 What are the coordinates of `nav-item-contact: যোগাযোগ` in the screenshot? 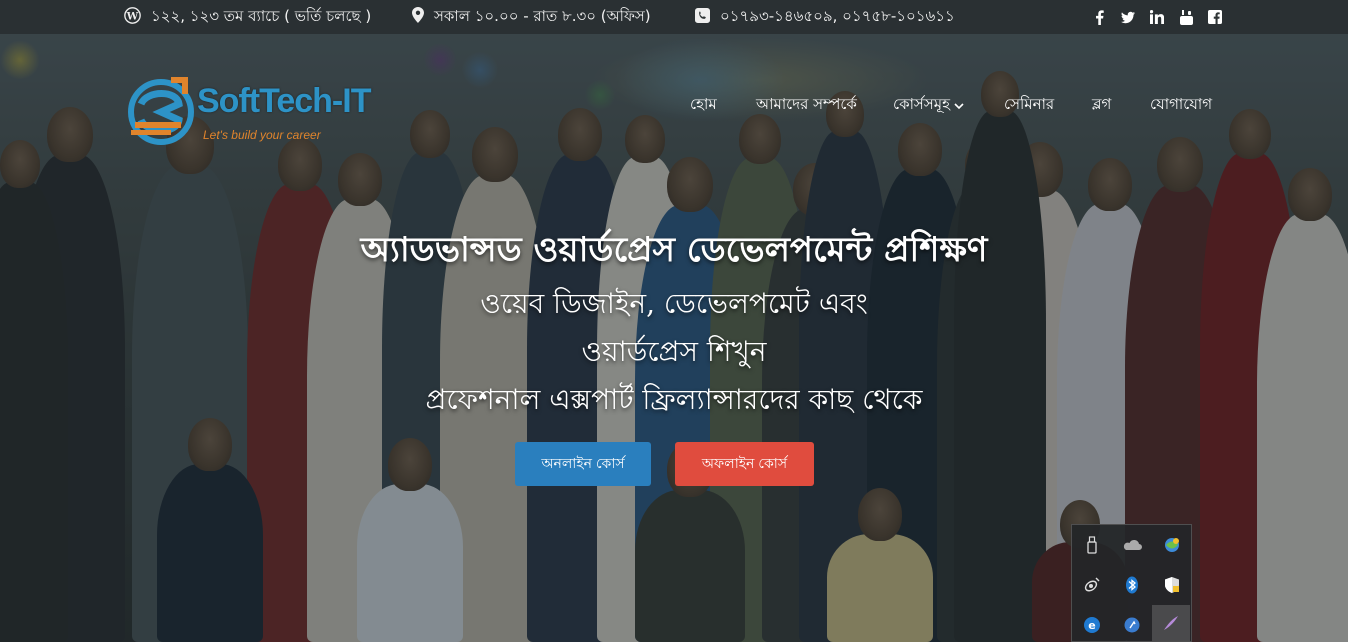 It's located at (1181, 105).